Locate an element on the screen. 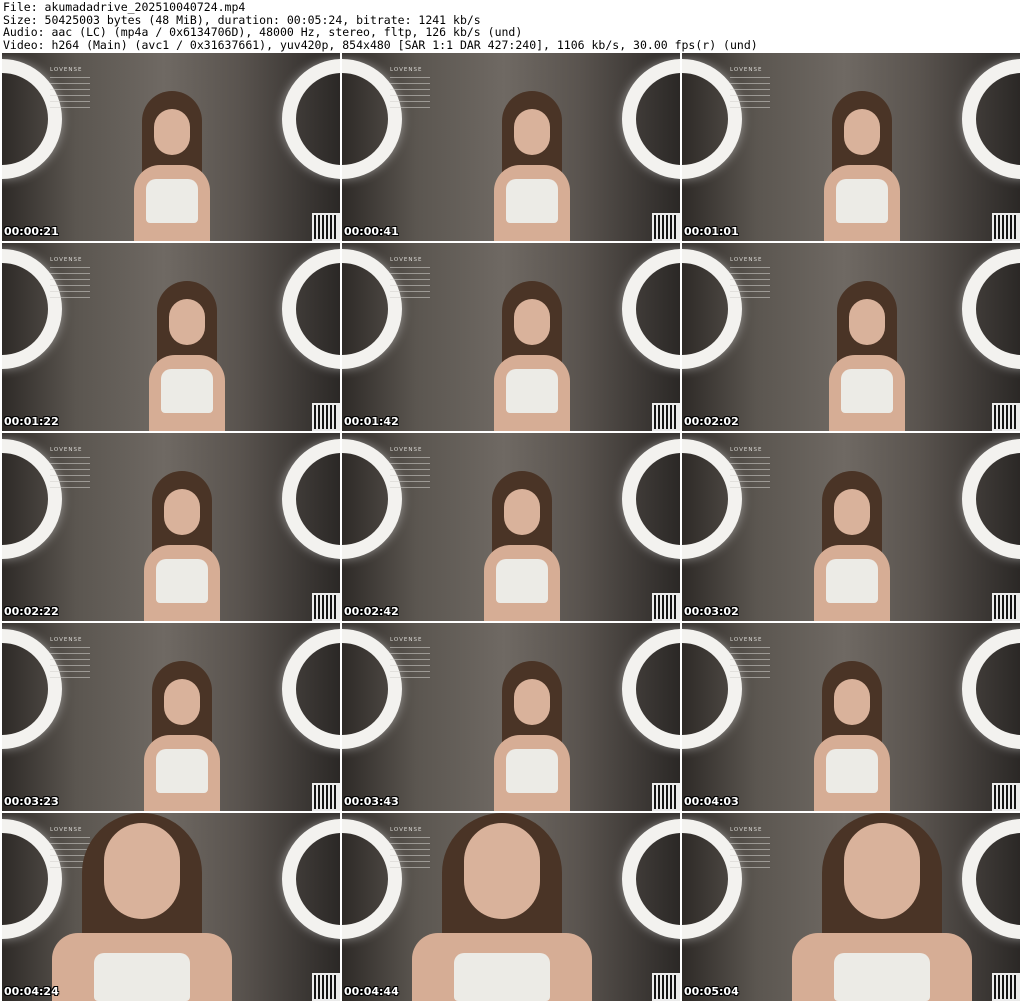  thumbnail-frame: LOVENSE 00:00:41 is located at coordinates (511, 147).